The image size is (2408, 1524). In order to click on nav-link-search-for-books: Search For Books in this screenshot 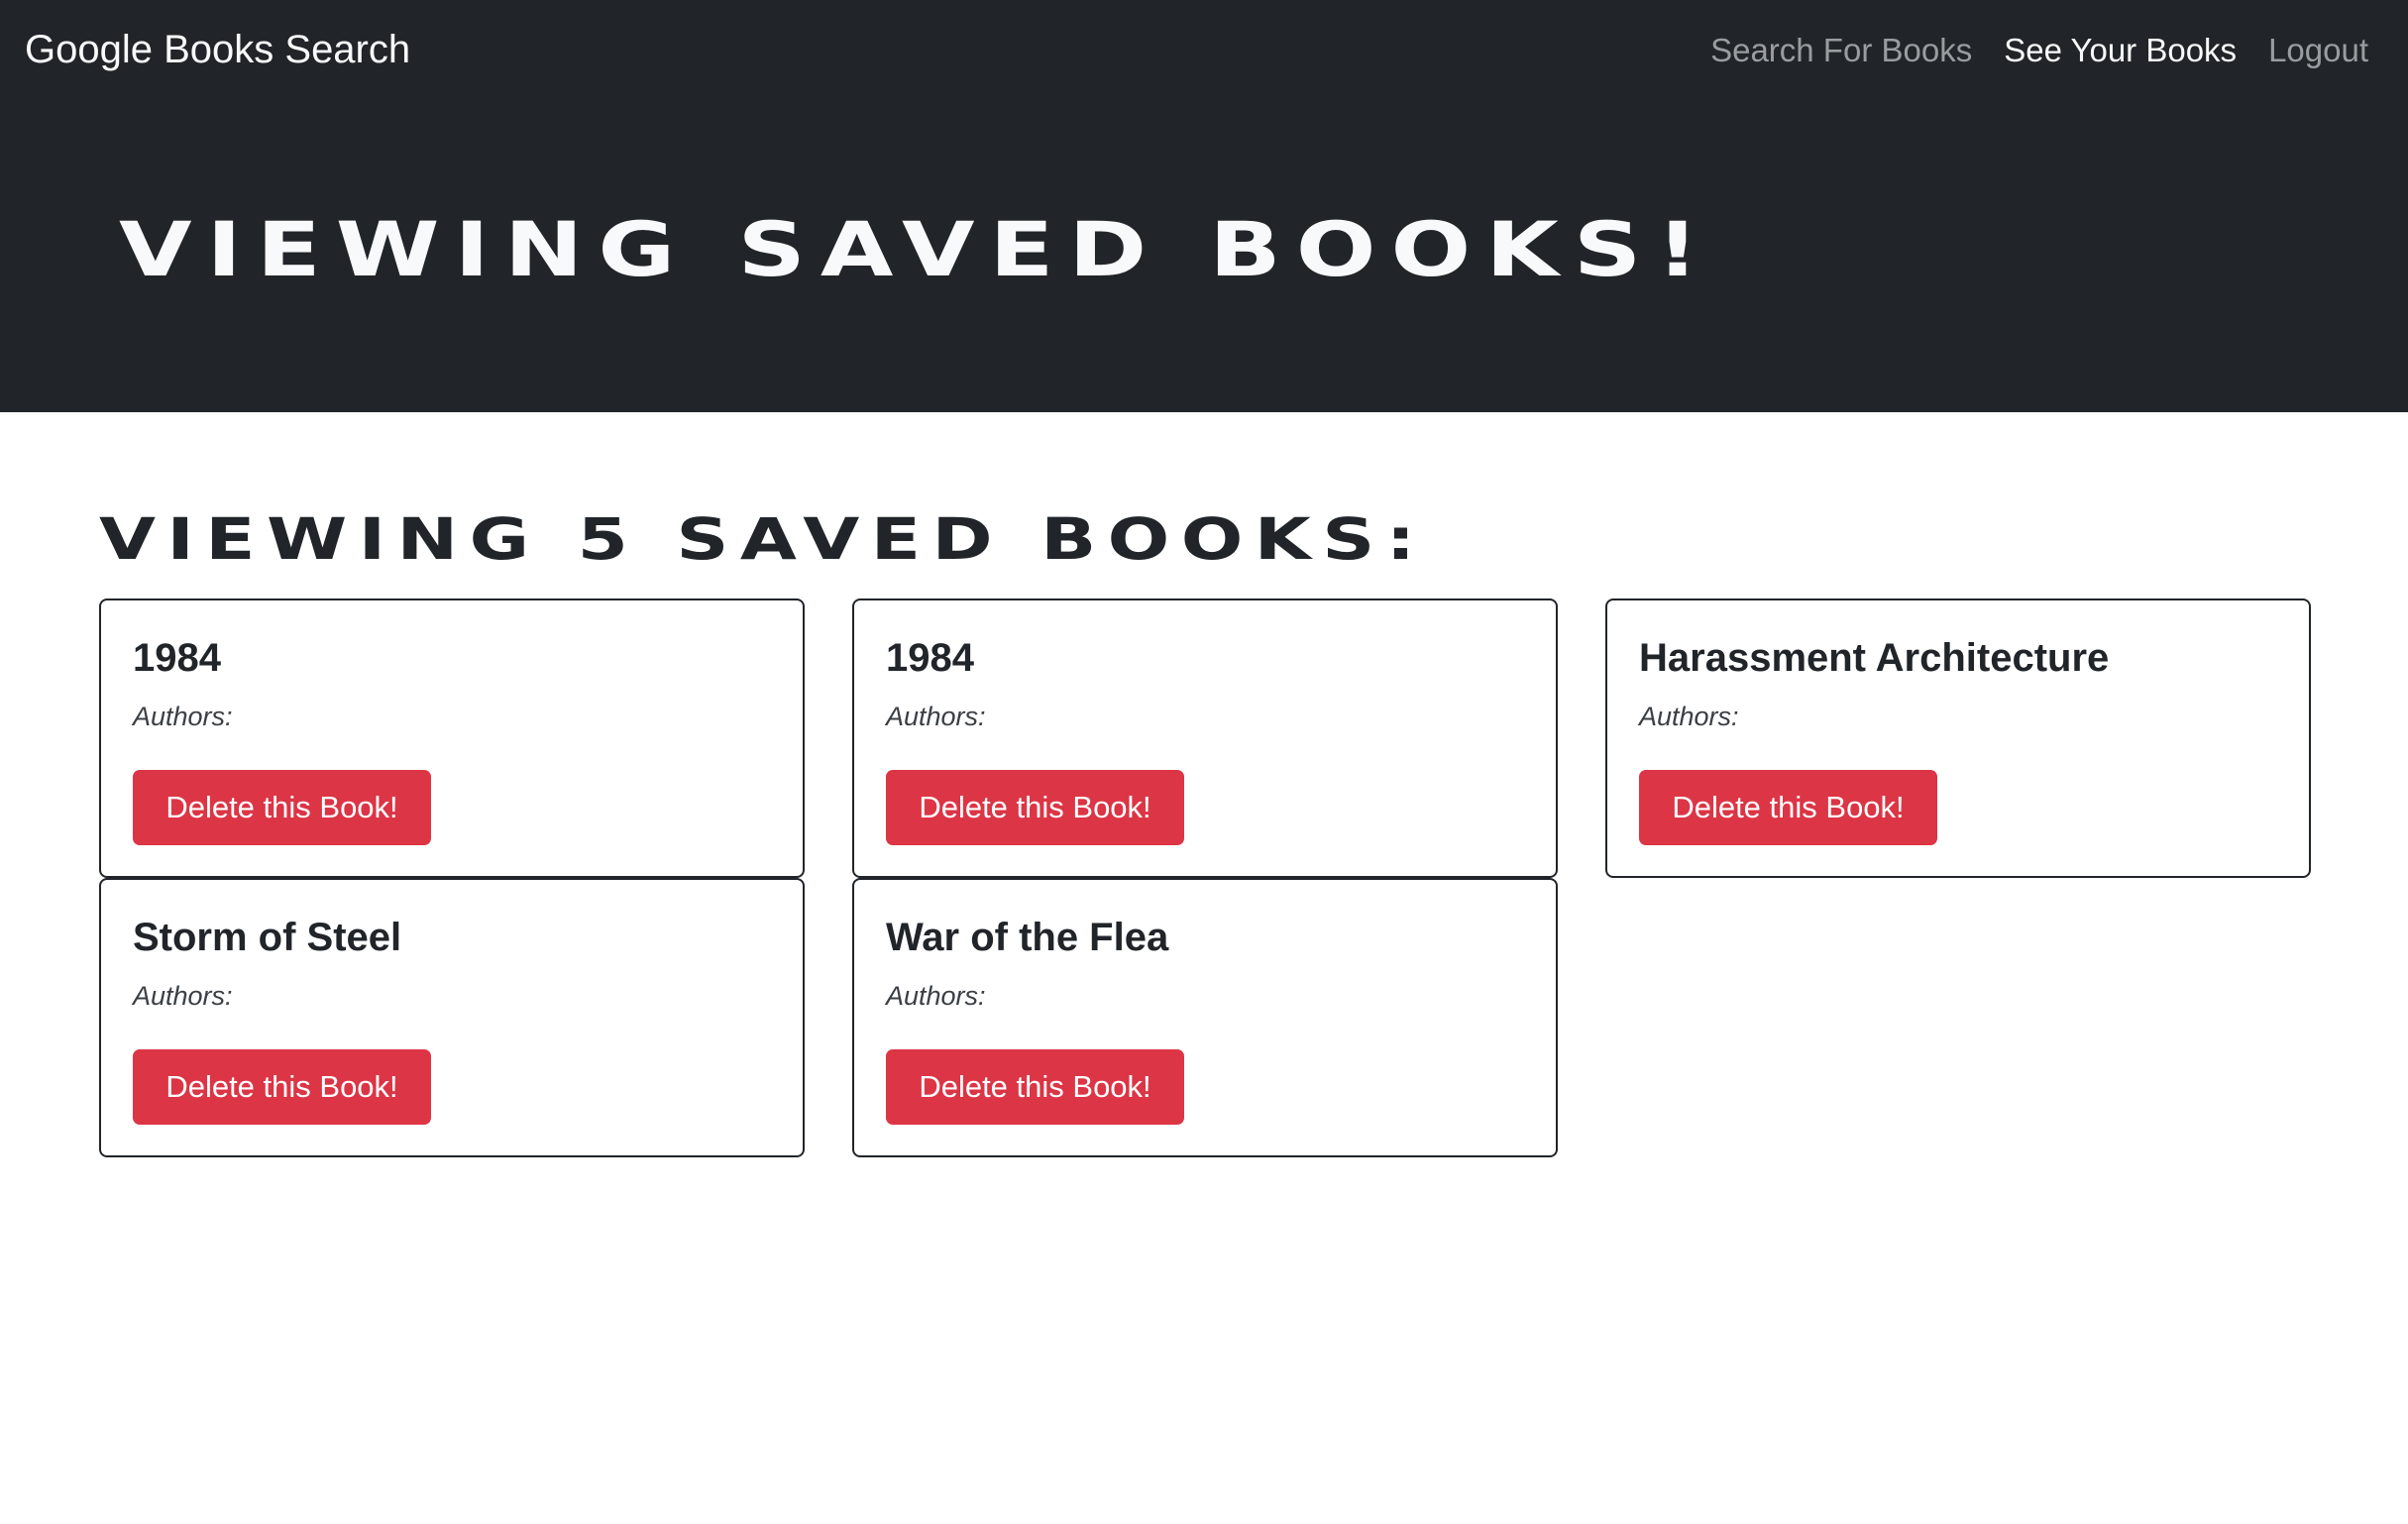, I will do `click(1841, 50)`.